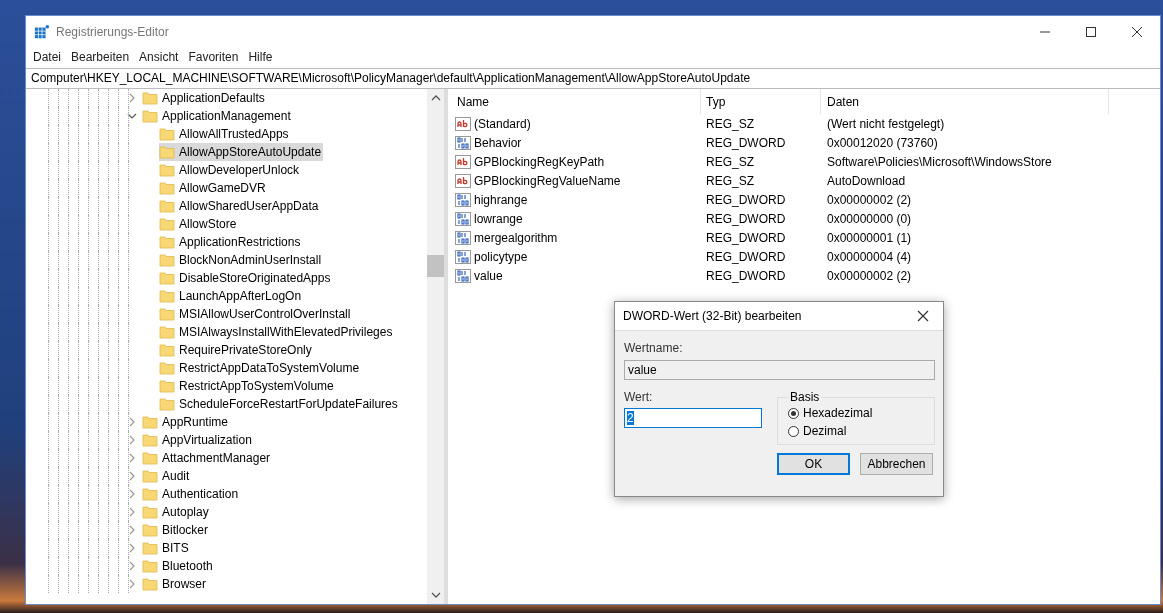  I want to click on scroll-down-icon, so click(435, 595).